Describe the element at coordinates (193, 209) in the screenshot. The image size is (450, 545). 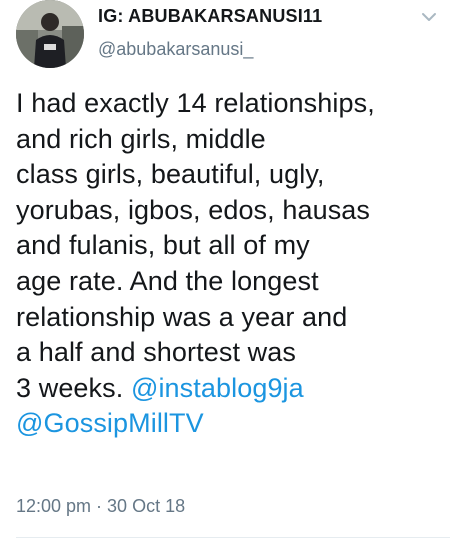
I see `tweet-line: yorubas, igbos, edos, hausas` at that location.